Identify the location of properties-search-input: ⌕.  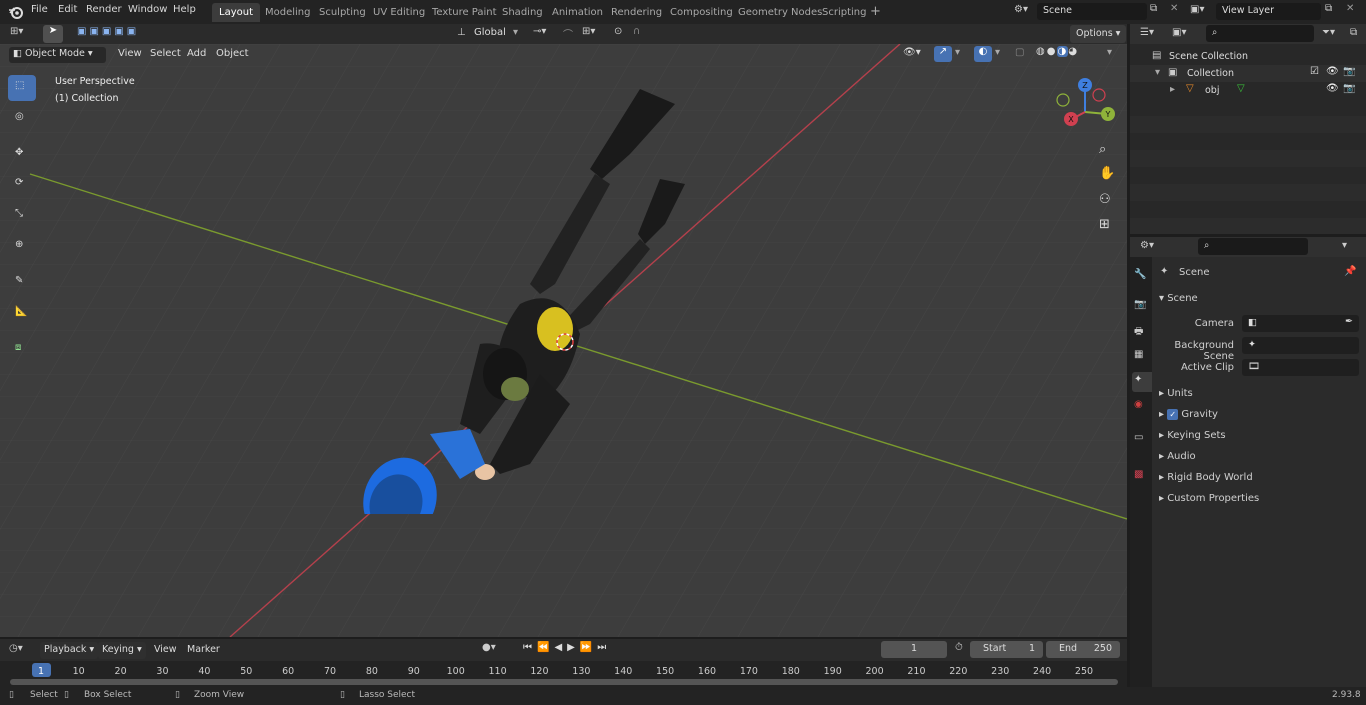
(1253, 246).